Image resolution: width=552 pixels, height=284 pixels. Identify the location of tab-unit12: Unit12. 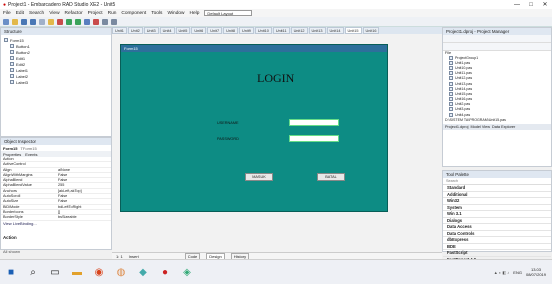
(299, 30).